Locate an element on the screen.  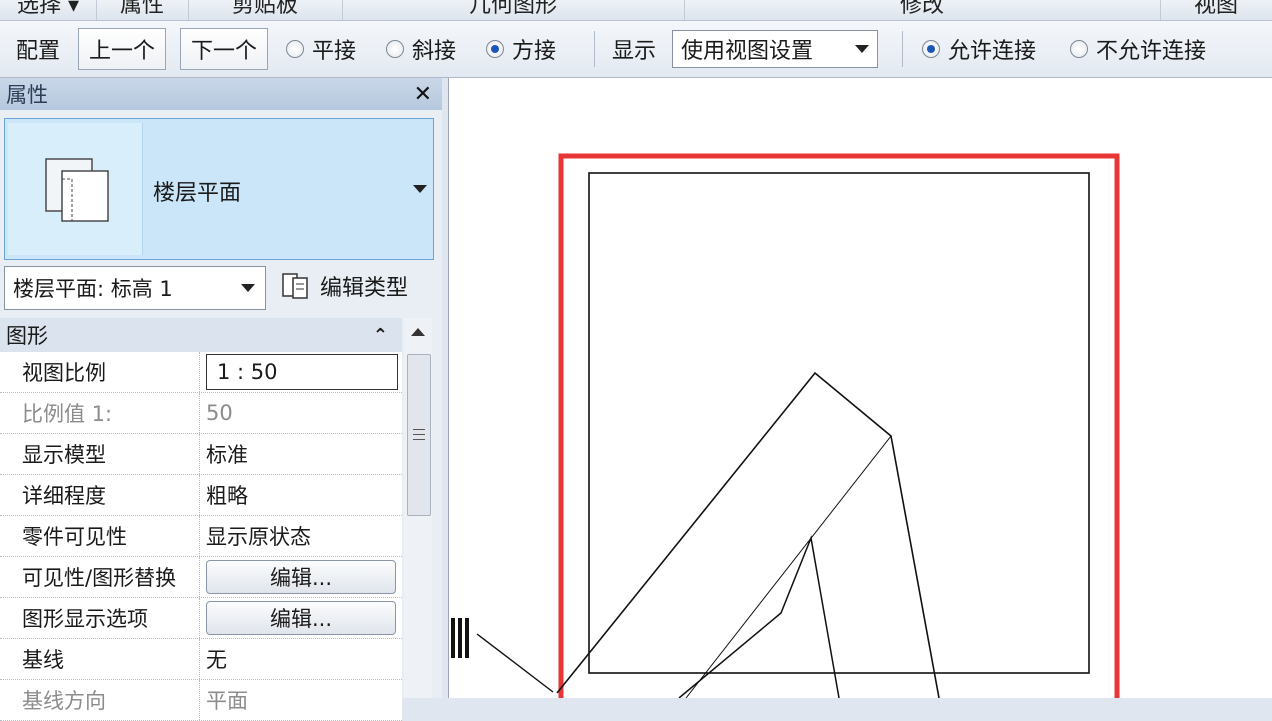
type-selector: 楼层平面 is located at coordinates (219, 189).